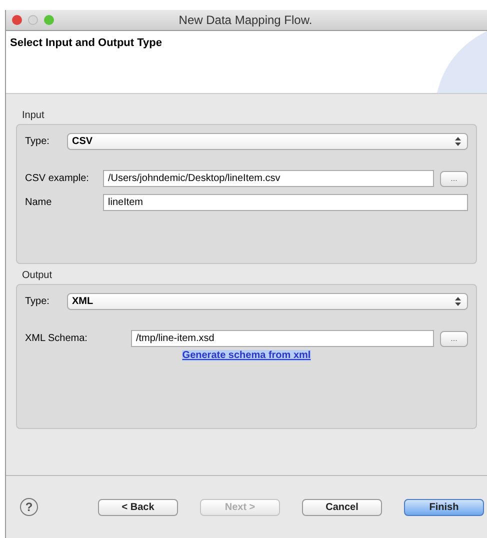 This screenshot has width=487, height=538. I want to click on minimize-icon, so click(33, 20).